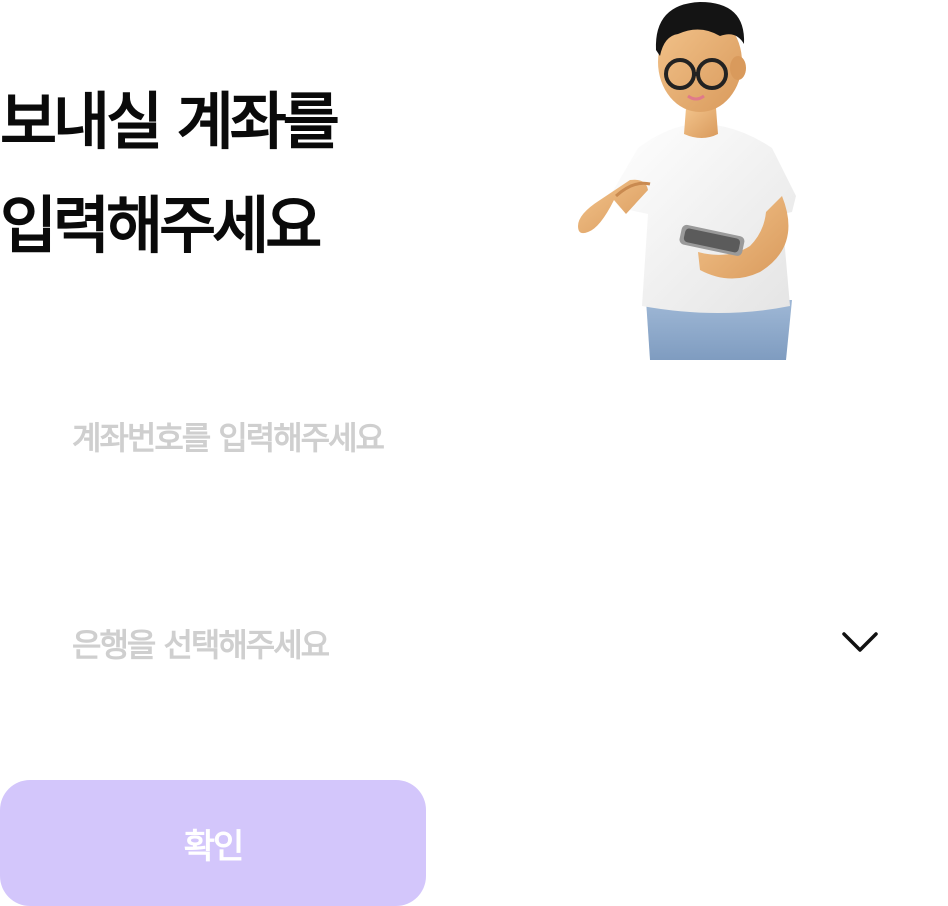 Image resolution: width=948 pixels, height=906 pixels. Describe the element at coordinates (170, 174) in the screenshot. I see `page-title: 보내실 계좌를 입력해주세요` at that location.